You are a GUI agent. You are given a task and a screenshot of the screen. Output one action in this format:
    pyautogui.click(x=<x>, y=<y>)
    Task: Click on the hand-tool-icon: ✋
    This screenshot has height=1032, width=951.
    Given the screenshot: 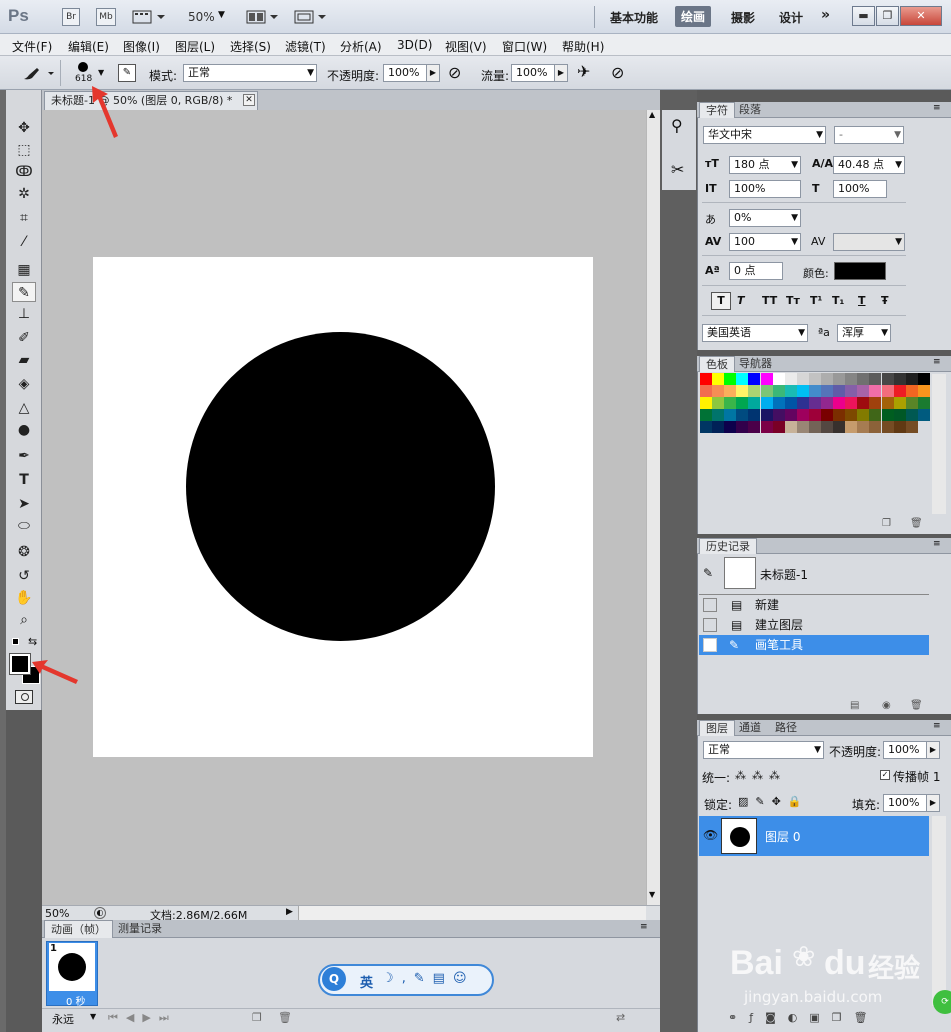 What is the action you would take?
    pyautogui.click(x=24, y=598)
    